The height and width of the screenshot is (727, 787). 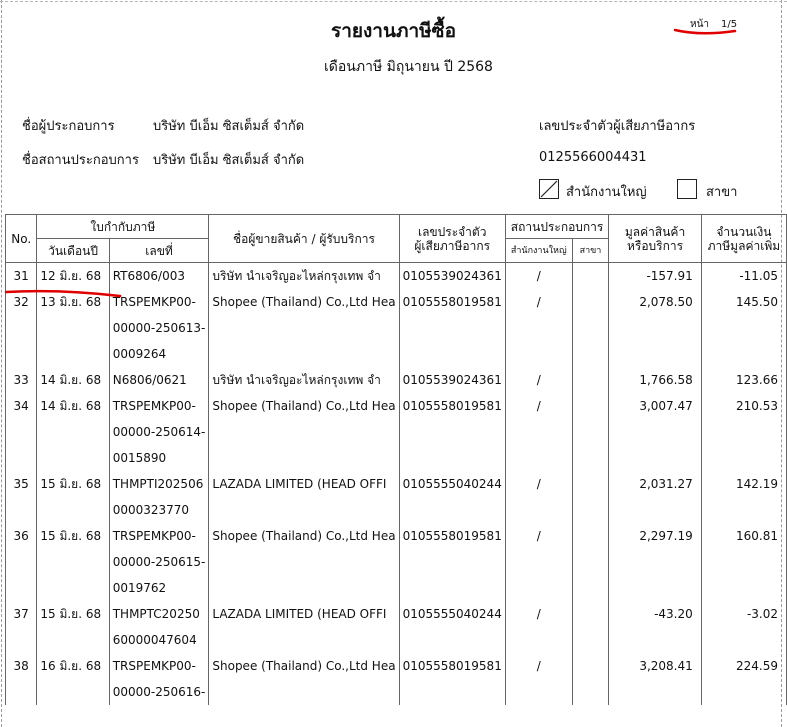 I want to click on operator-label: ชื่อผู้ประกอบการ, so click(x=68, y=126).